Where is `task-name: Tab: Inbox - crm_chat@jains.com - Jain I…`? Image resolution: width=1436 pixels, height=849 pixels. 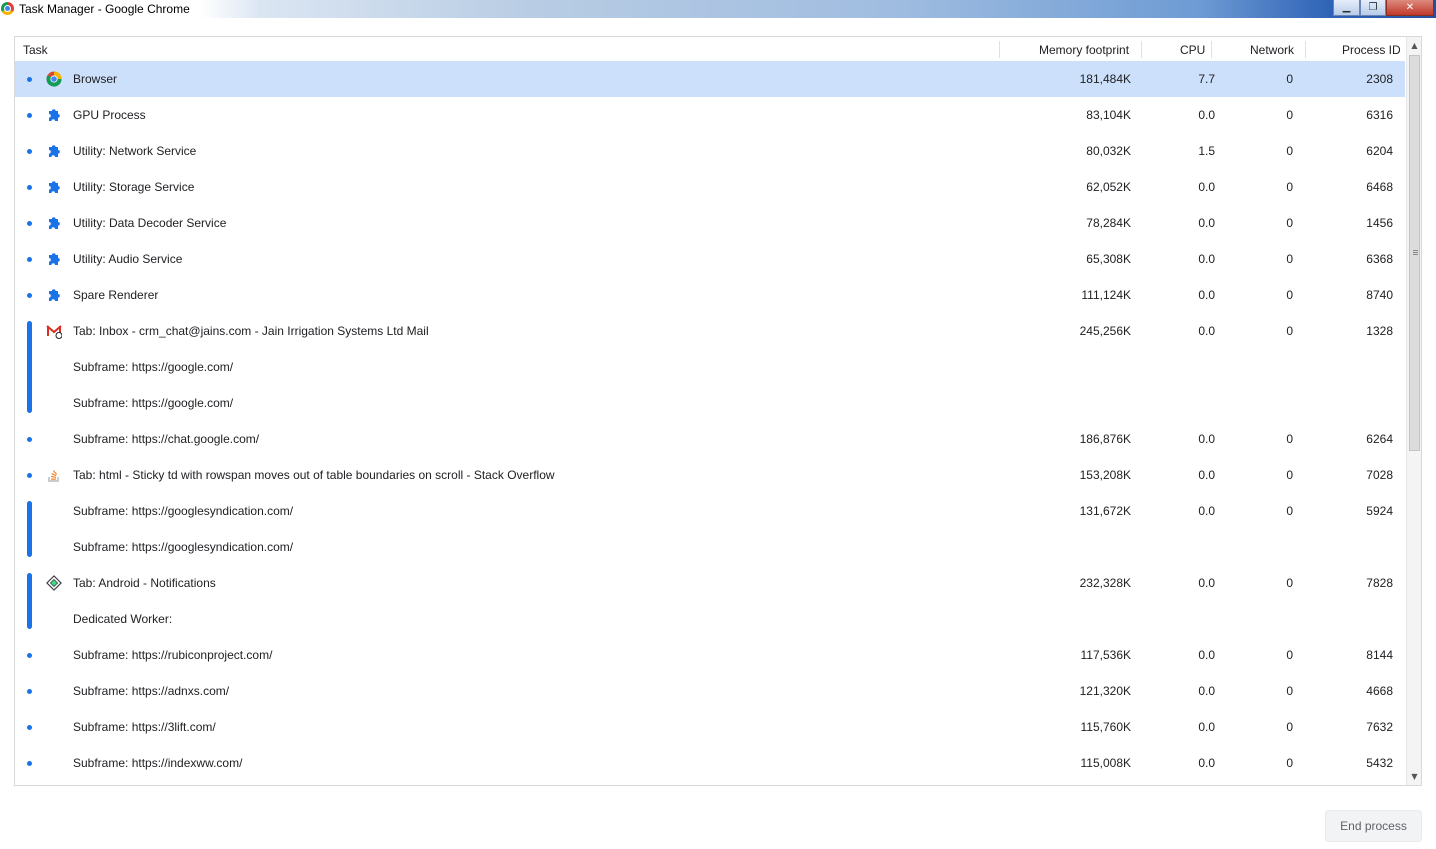 task-name: Tab: Inbox - crm_chat@jains.com - Jain I… is located at coordinates (251, 331).